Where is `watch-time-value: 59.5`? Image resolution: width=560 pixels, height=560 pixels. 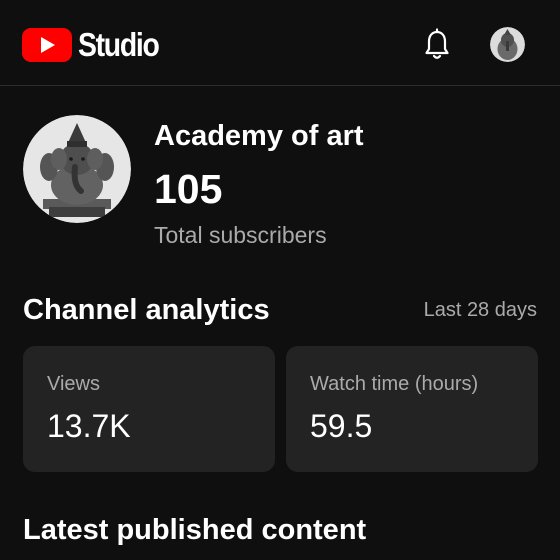 watch-time-value: 59.5 is located at coordinates (341, 426).